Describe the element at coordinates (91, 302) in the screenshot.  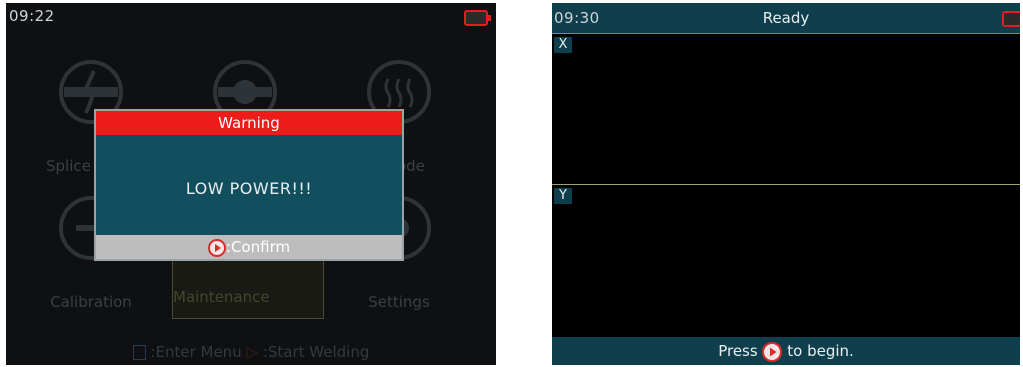
I see `menu-label-calibration: Calibration` at that location.